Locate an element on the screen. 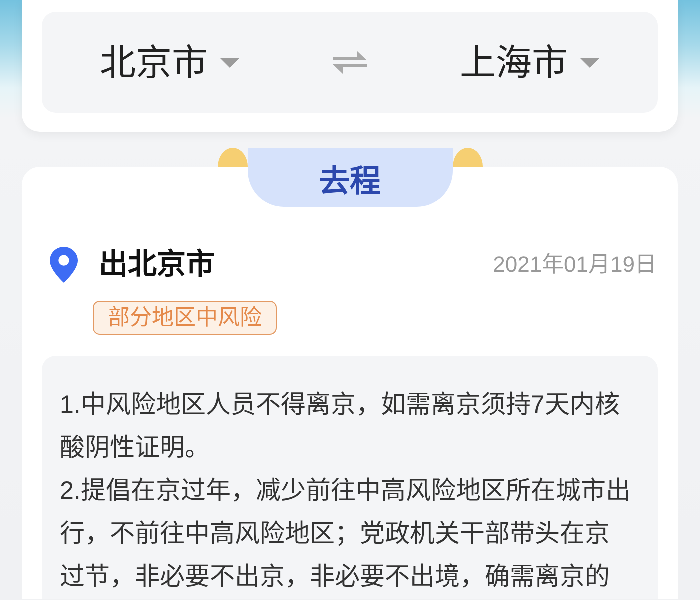  notice-text: 1.中风险地区人员不得离京，如需离京须持7天内核酸阴性证明。 is located at coordinates (340, 427).